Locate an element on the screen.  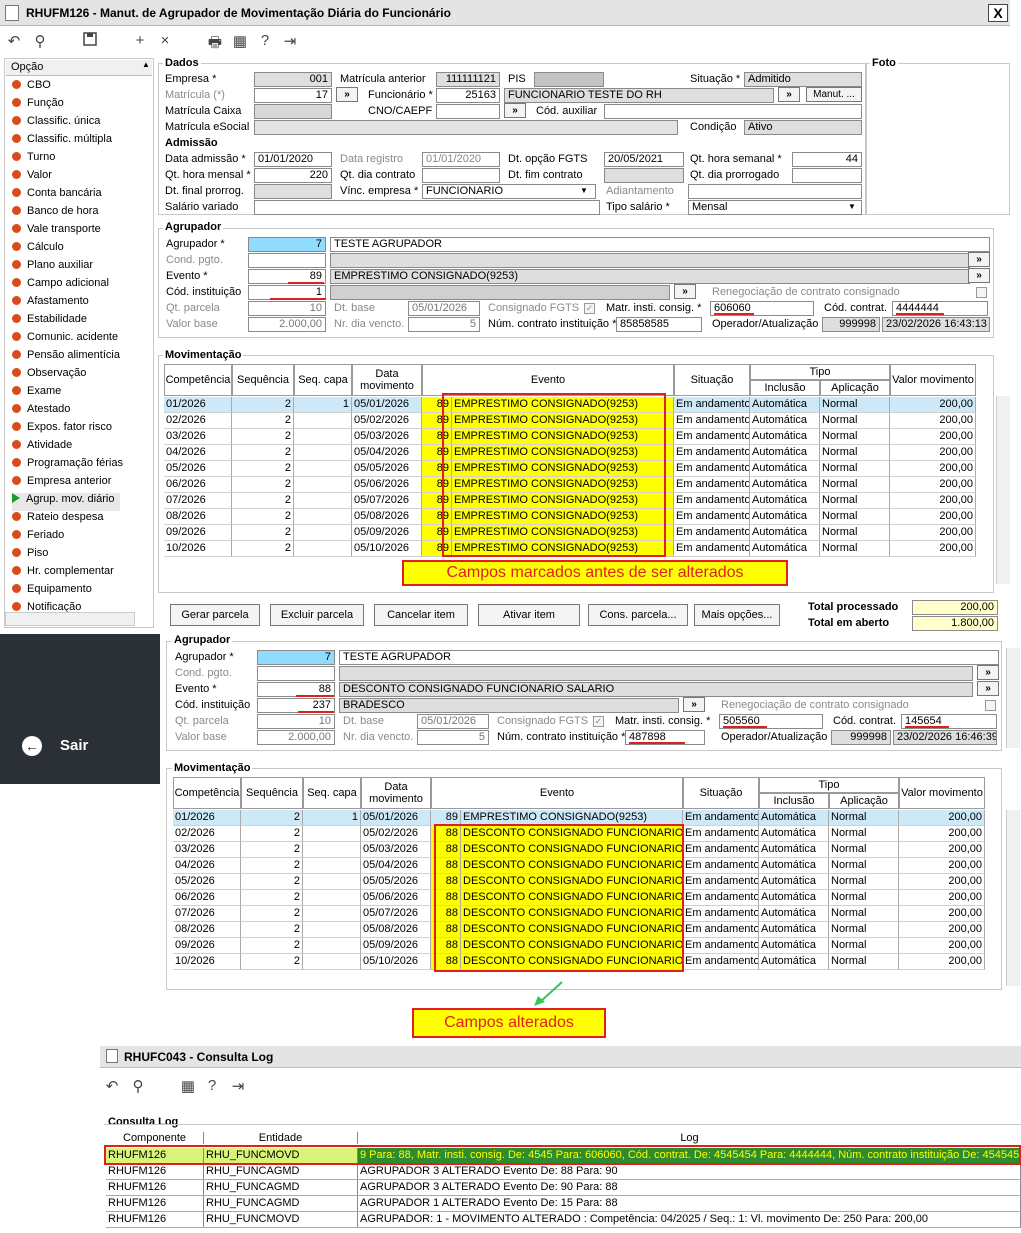
sidebar-item: Atividade is located at coordinates (42, 448).